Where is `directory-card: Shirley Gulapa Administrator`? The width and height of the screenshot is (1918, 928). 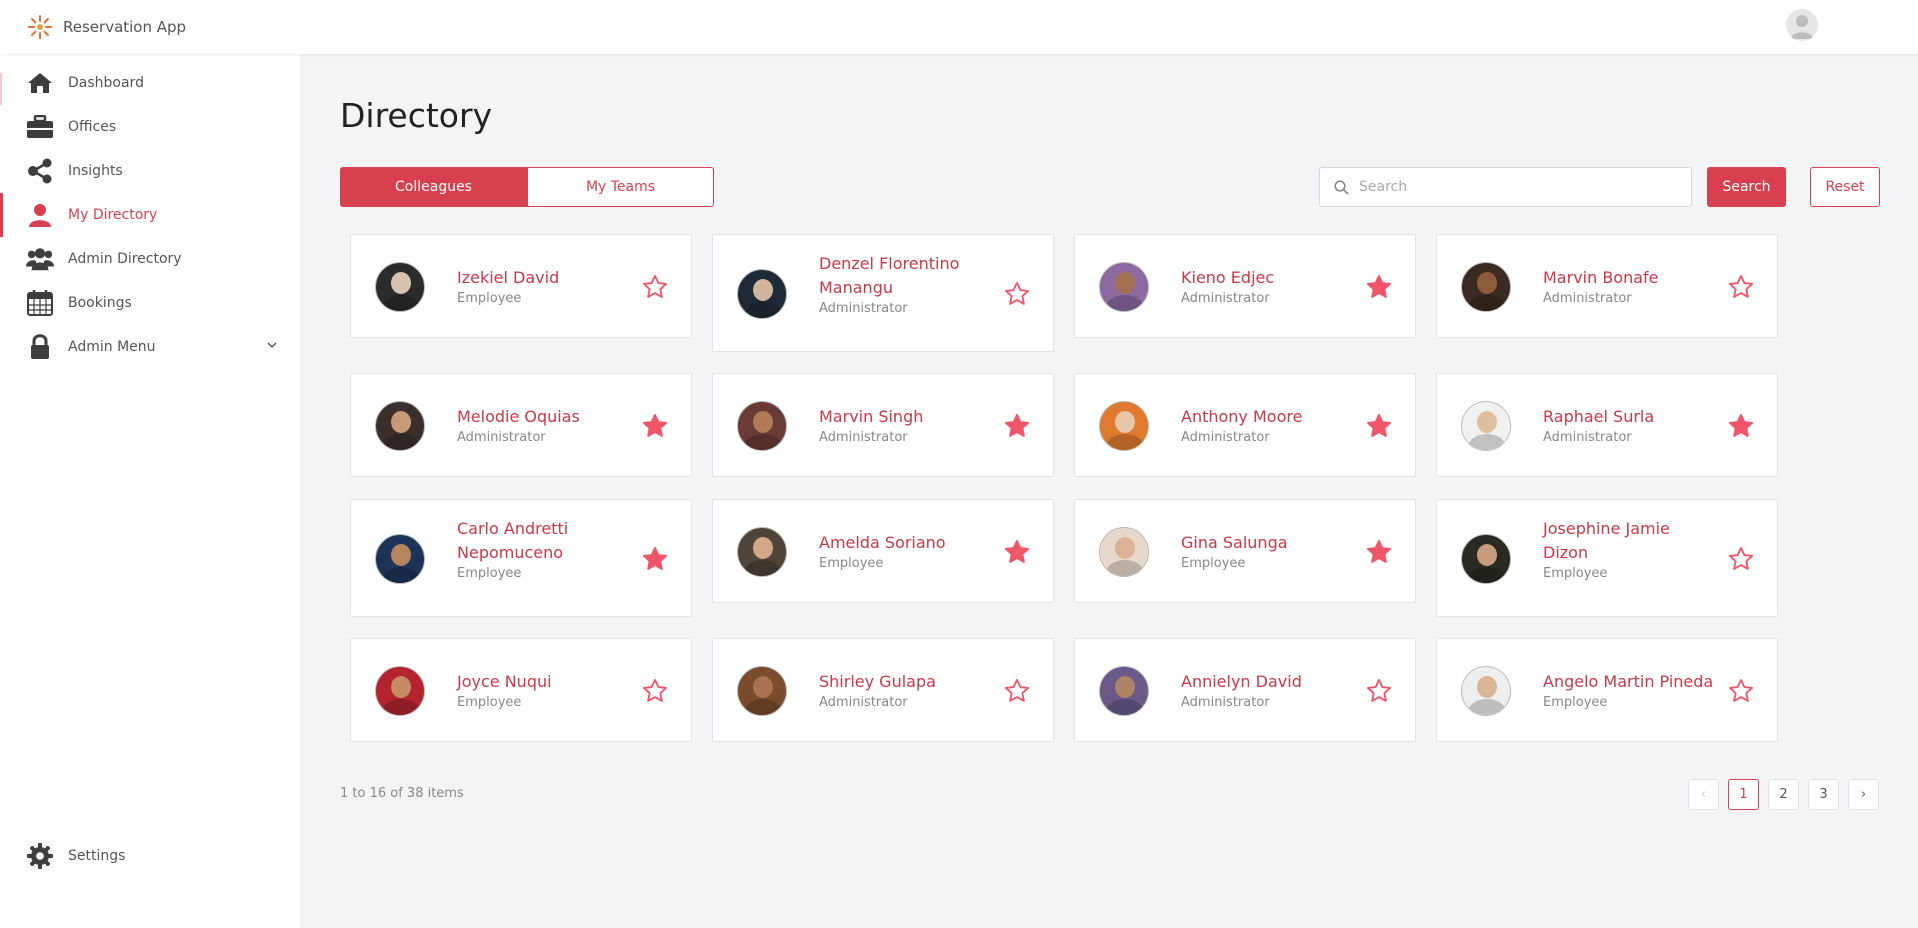
directory-card: Shirley Gulapa Administrator is located at coordinates (883, 690).